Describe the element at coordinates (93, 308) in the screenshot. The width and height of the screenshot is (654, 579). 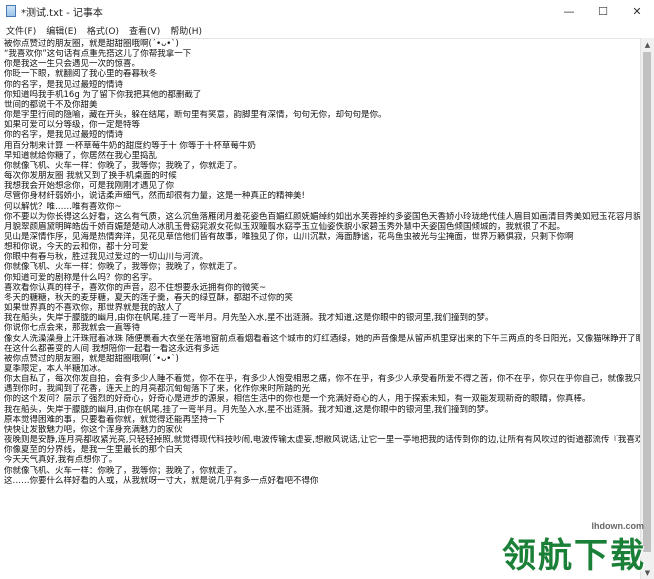
I see `text-line: 如果世界真的不喜欢你，那世界就是我的敌人了` at that location.